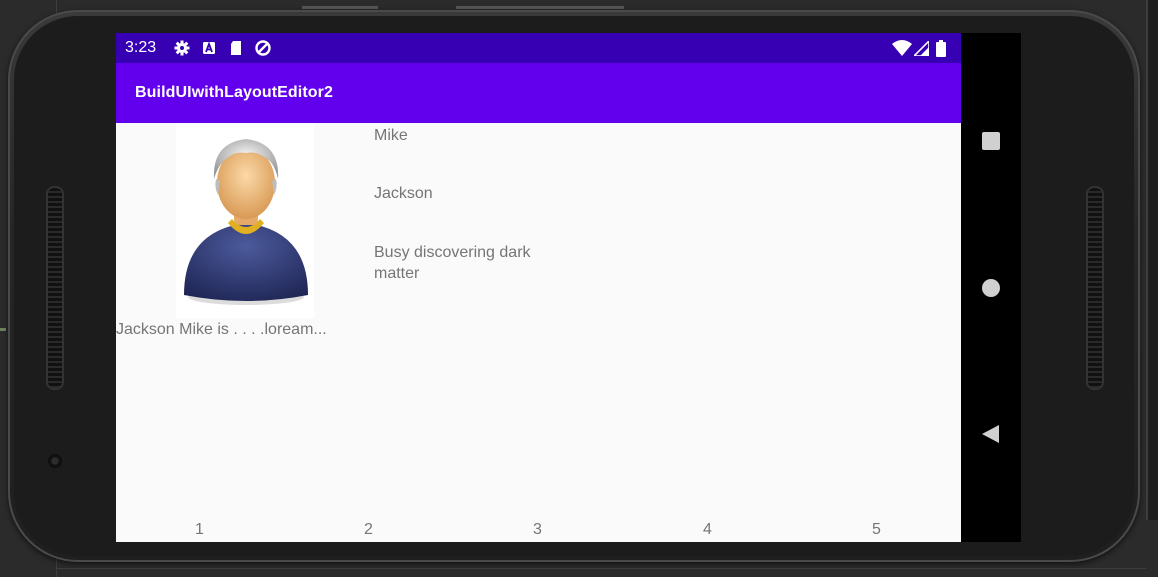  Describe the element at coordinates (234, 92) in the screenshot. I see `app-title: BuildUIwithLayoutEditor2` at that location.